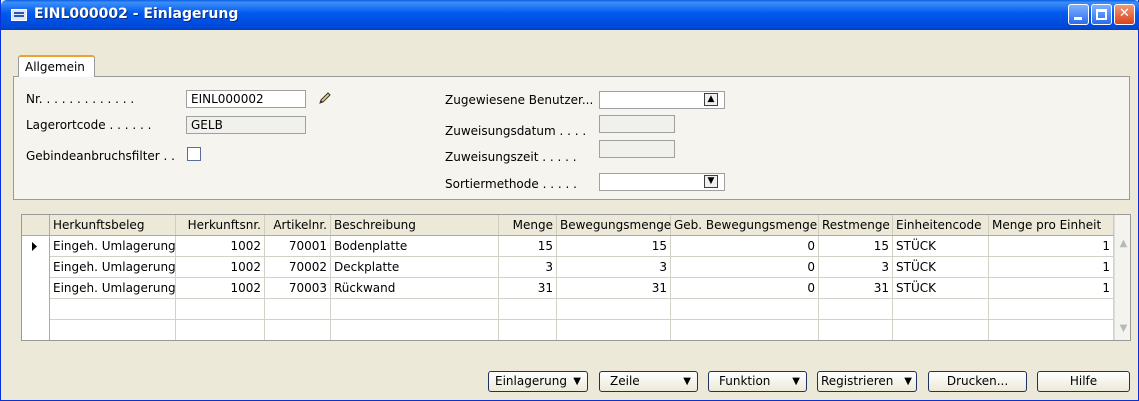 Image resolution: width=1139 pixels, height=401 pixels. Describe the element at coordinates (1051, 225) in the screenshot. I see `col-menge-pro-einheit: Menge pro Einheit` at that location.